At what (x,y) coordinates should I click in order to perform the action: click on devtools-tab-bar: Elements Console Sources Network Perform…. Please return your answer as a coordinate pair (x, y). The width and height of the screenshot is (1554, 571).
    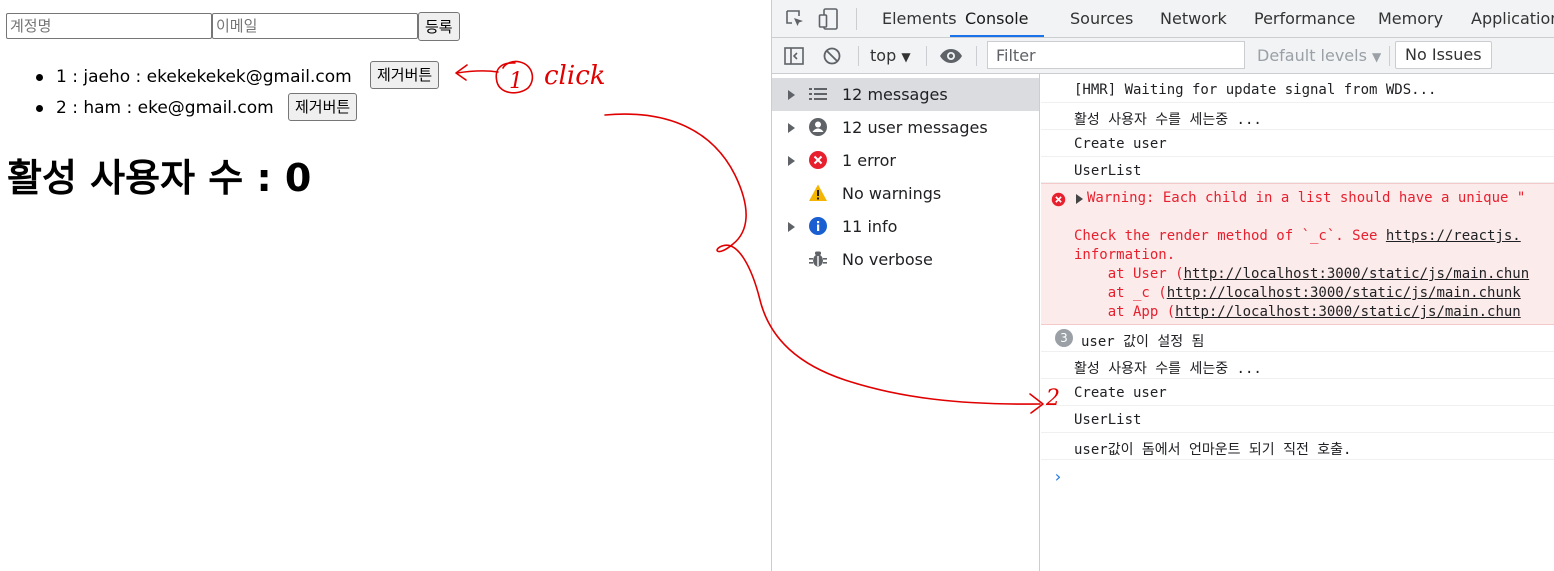
    Looking at the image, I should click on (1163, 19).